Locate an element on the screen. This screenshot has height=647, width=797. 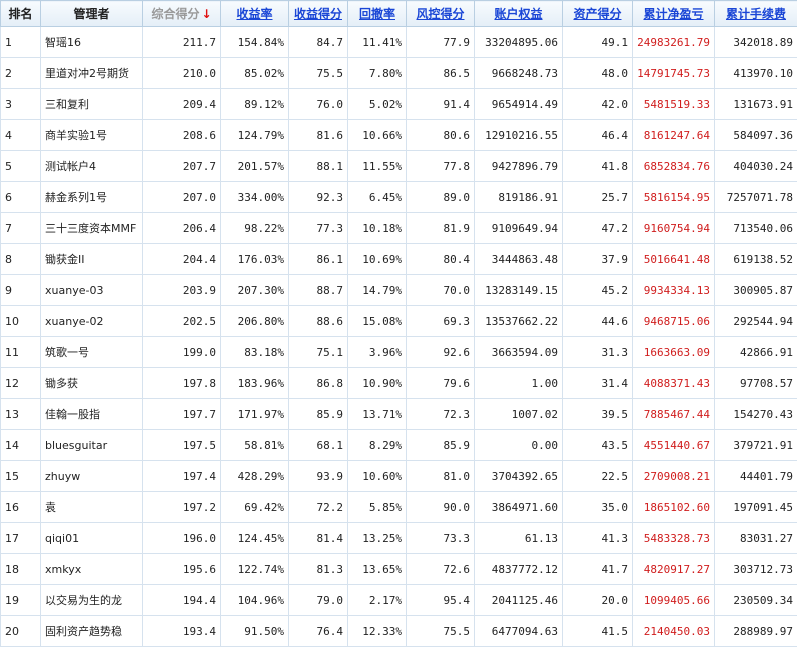
risk-score-cell: 72.6 is located at coordinates (441, 569).